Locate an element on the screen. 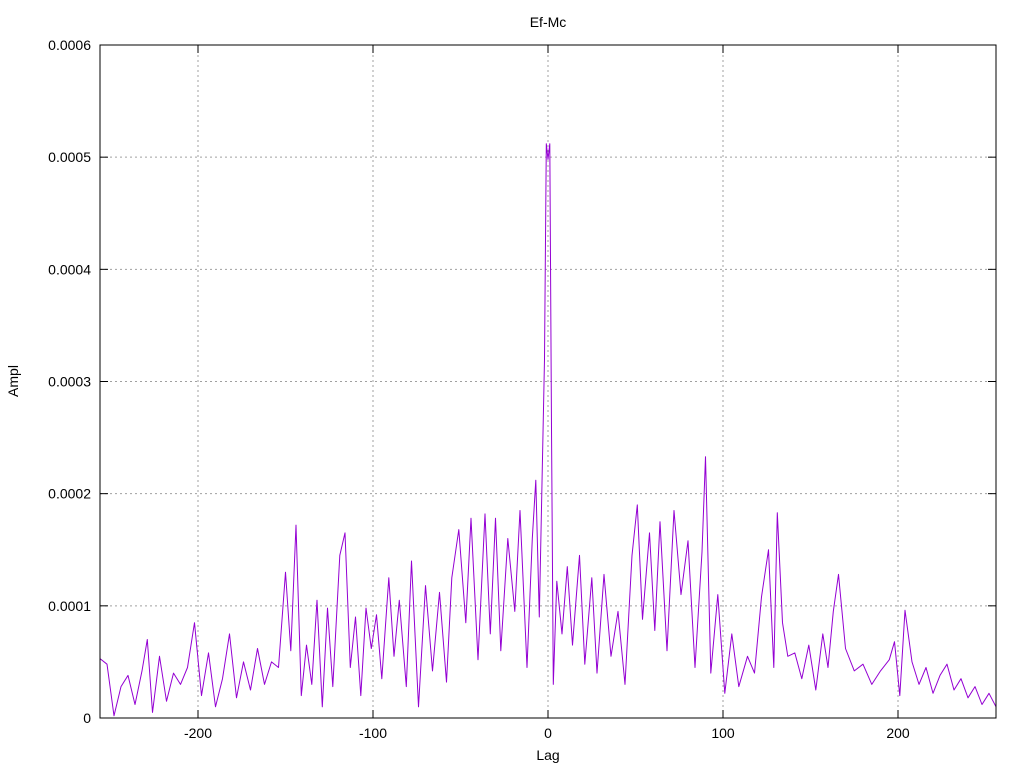  x-tick-label: 0 is located at coordinates (548, 733).